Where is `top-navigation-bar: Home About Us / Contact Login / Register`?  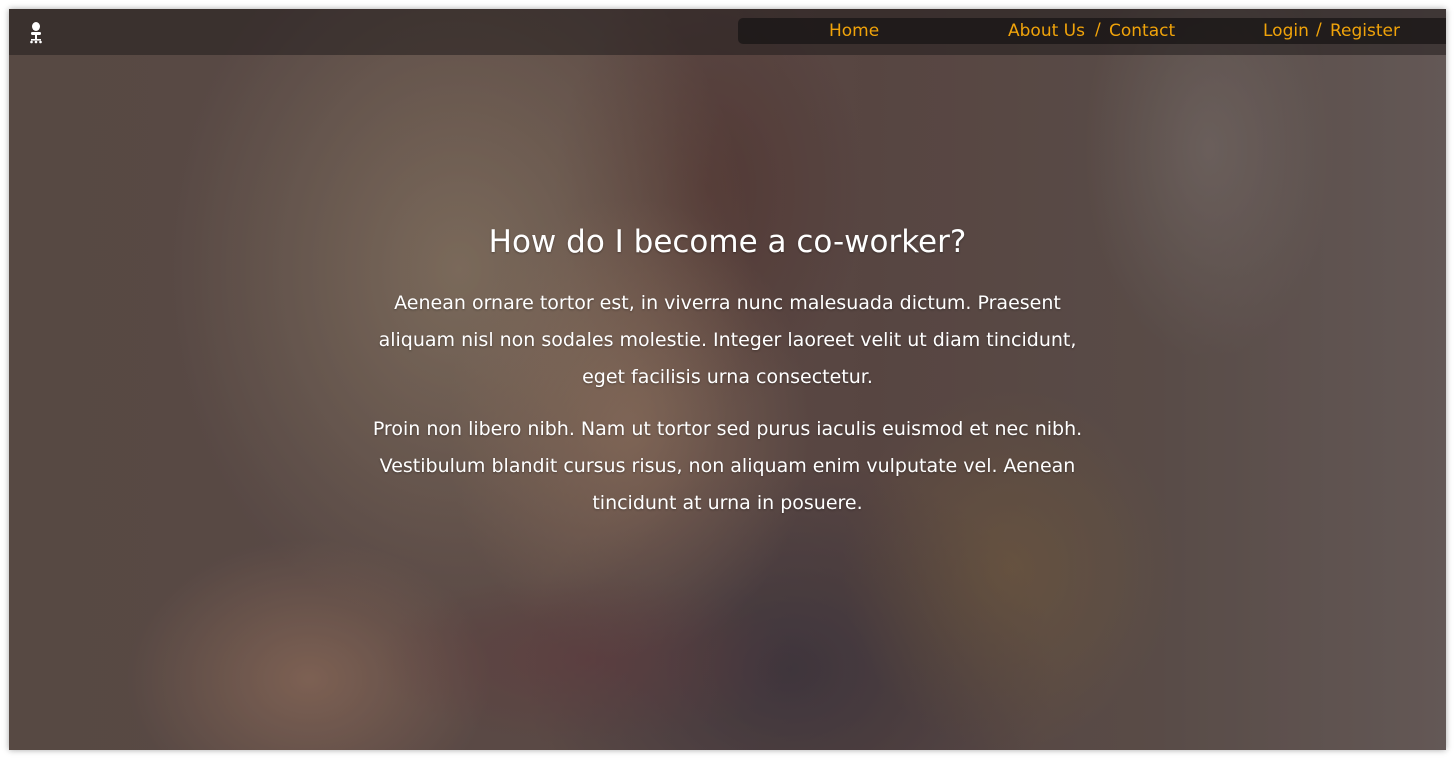
top-navigation-bar: Home About Us / Contact Login / Register is located at coordinates (727, 32).